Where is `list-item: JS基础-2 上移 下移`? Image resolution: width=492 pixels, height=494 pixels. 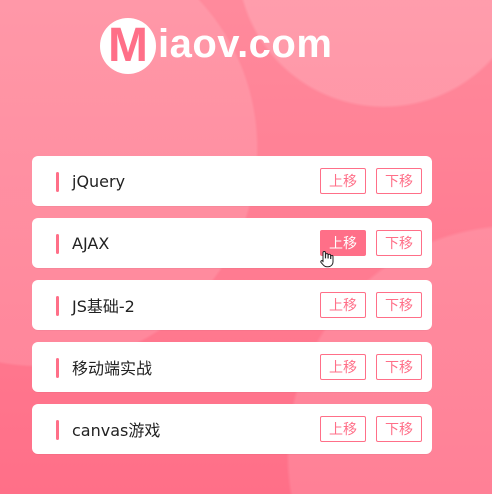 list-item: JS基础-2 上移 下移 is located at coordinates (232, 305).